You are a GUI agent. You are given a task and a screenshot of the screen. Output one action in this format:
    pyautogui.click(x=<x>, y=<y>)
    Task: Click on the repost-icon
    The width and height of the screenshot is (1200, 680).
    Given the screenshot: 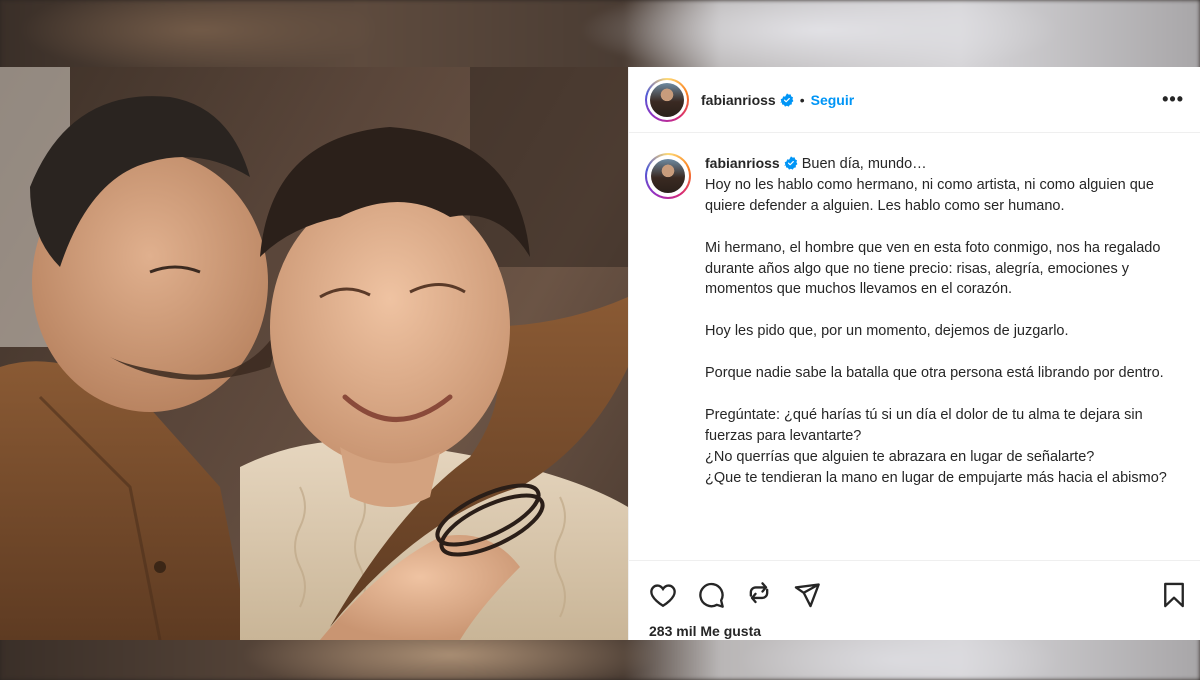 What is the action you would take?
    pyautogui.click(x=759, y=595)
    